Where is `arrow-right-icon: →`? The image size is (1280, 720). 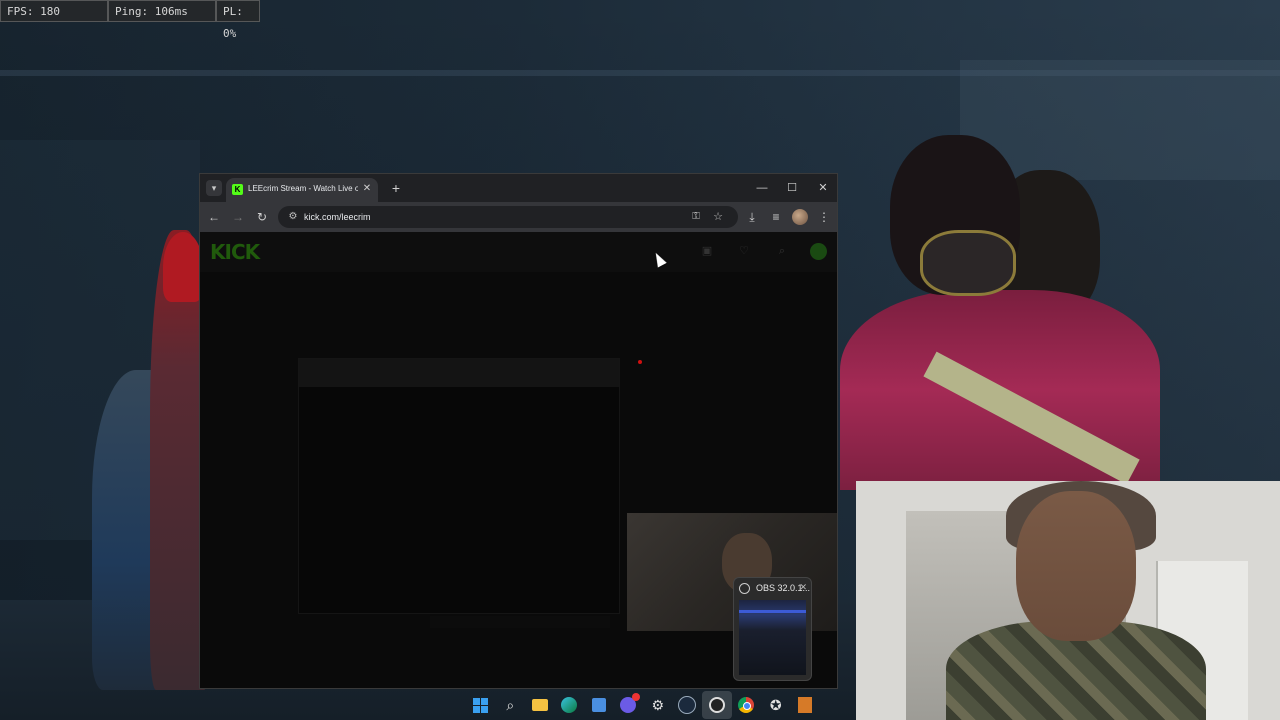
arrow-right-icon: → is located at coordinates (238, 217).